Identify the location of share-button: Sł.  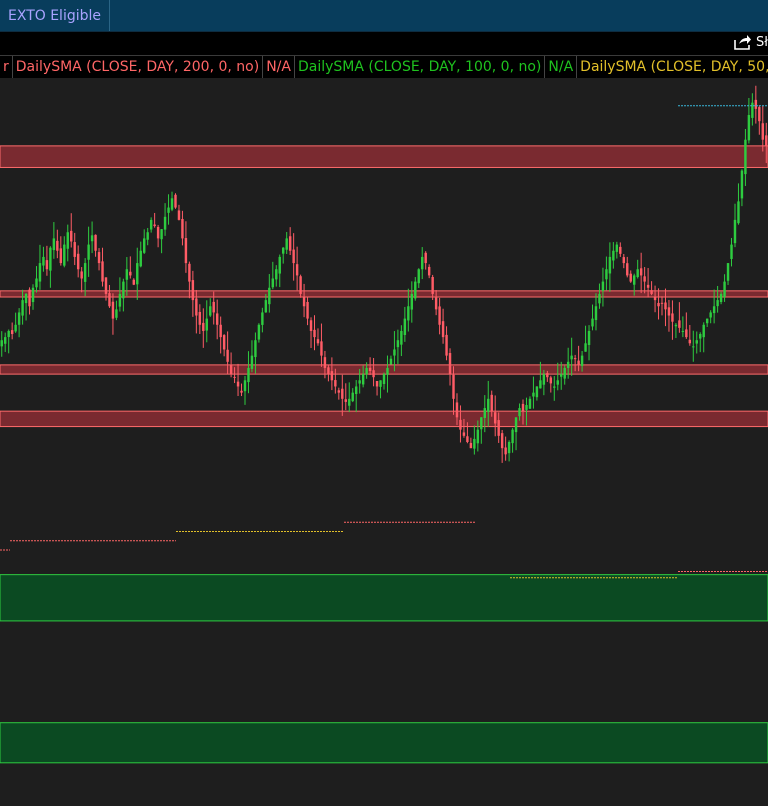
(751, 42).